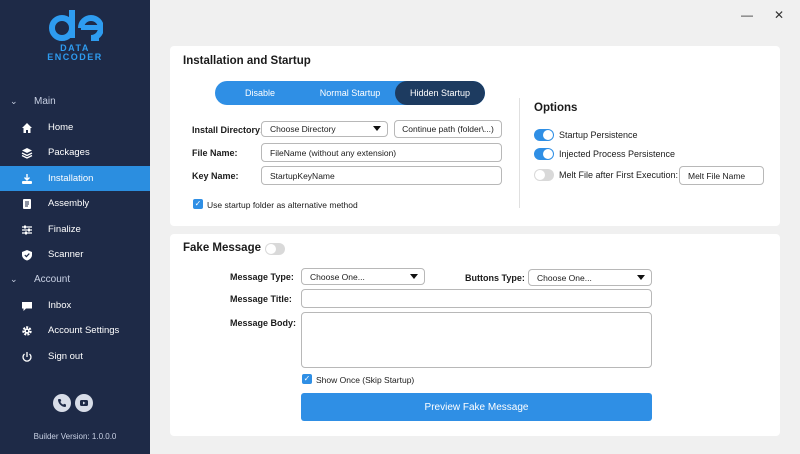 The width and height of the screenshot is (800, 454). Describe the element at coordinates (73, 403) in the screenshot. I see `contact-icons` at that location.